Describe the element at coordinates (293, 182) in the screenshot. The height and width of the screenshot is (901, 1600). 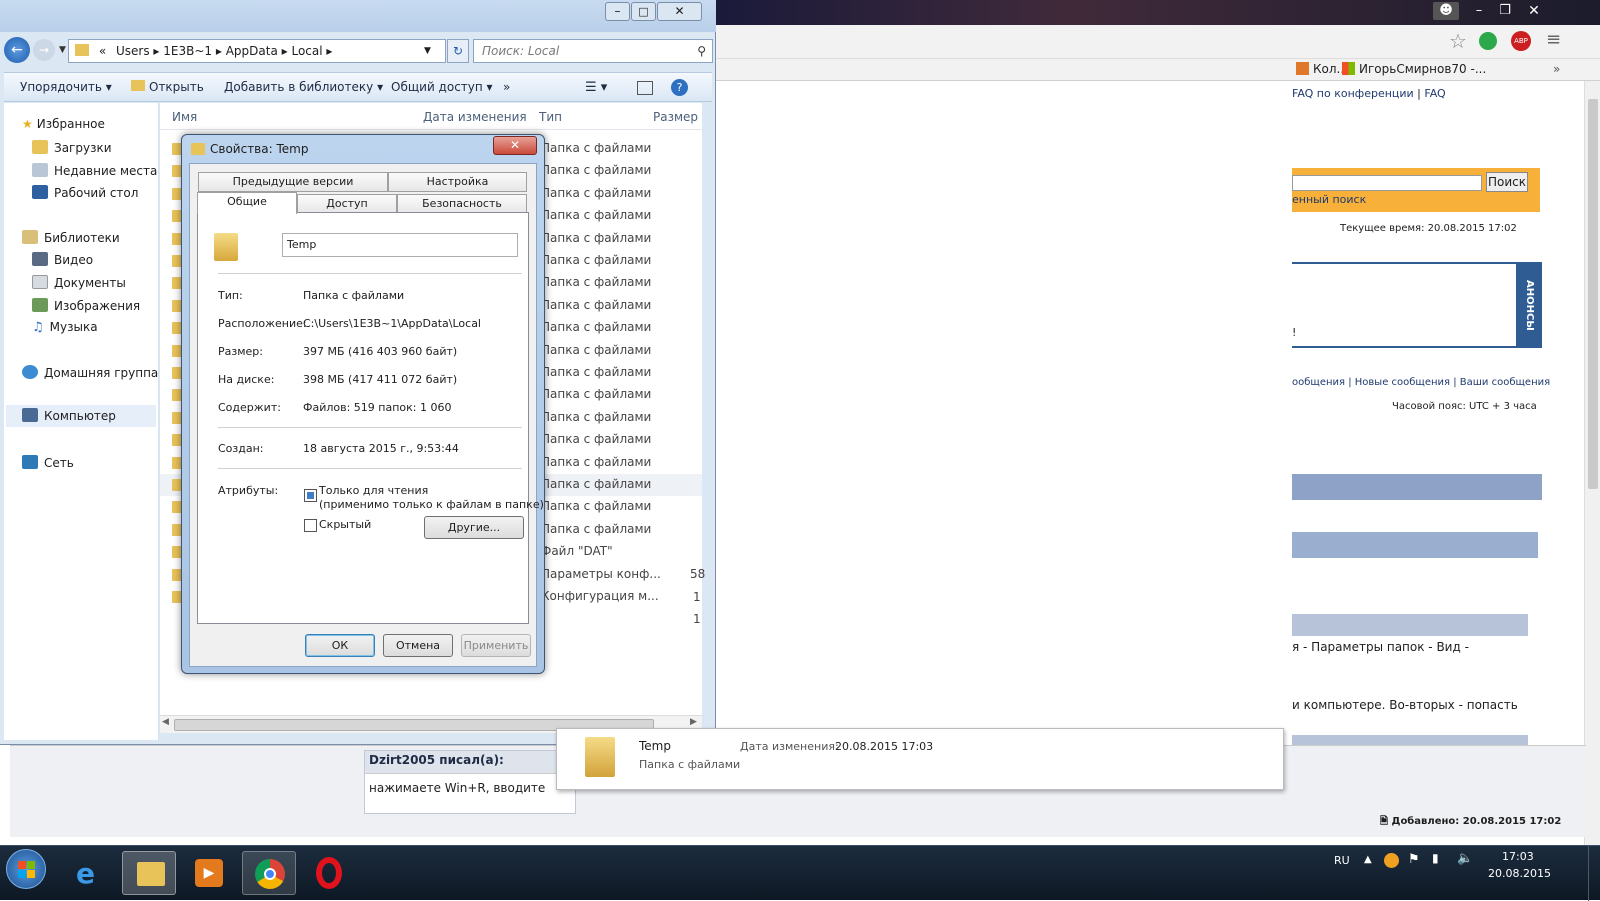
I see `tab-previous-versions: Предыдущие версии` at that location.